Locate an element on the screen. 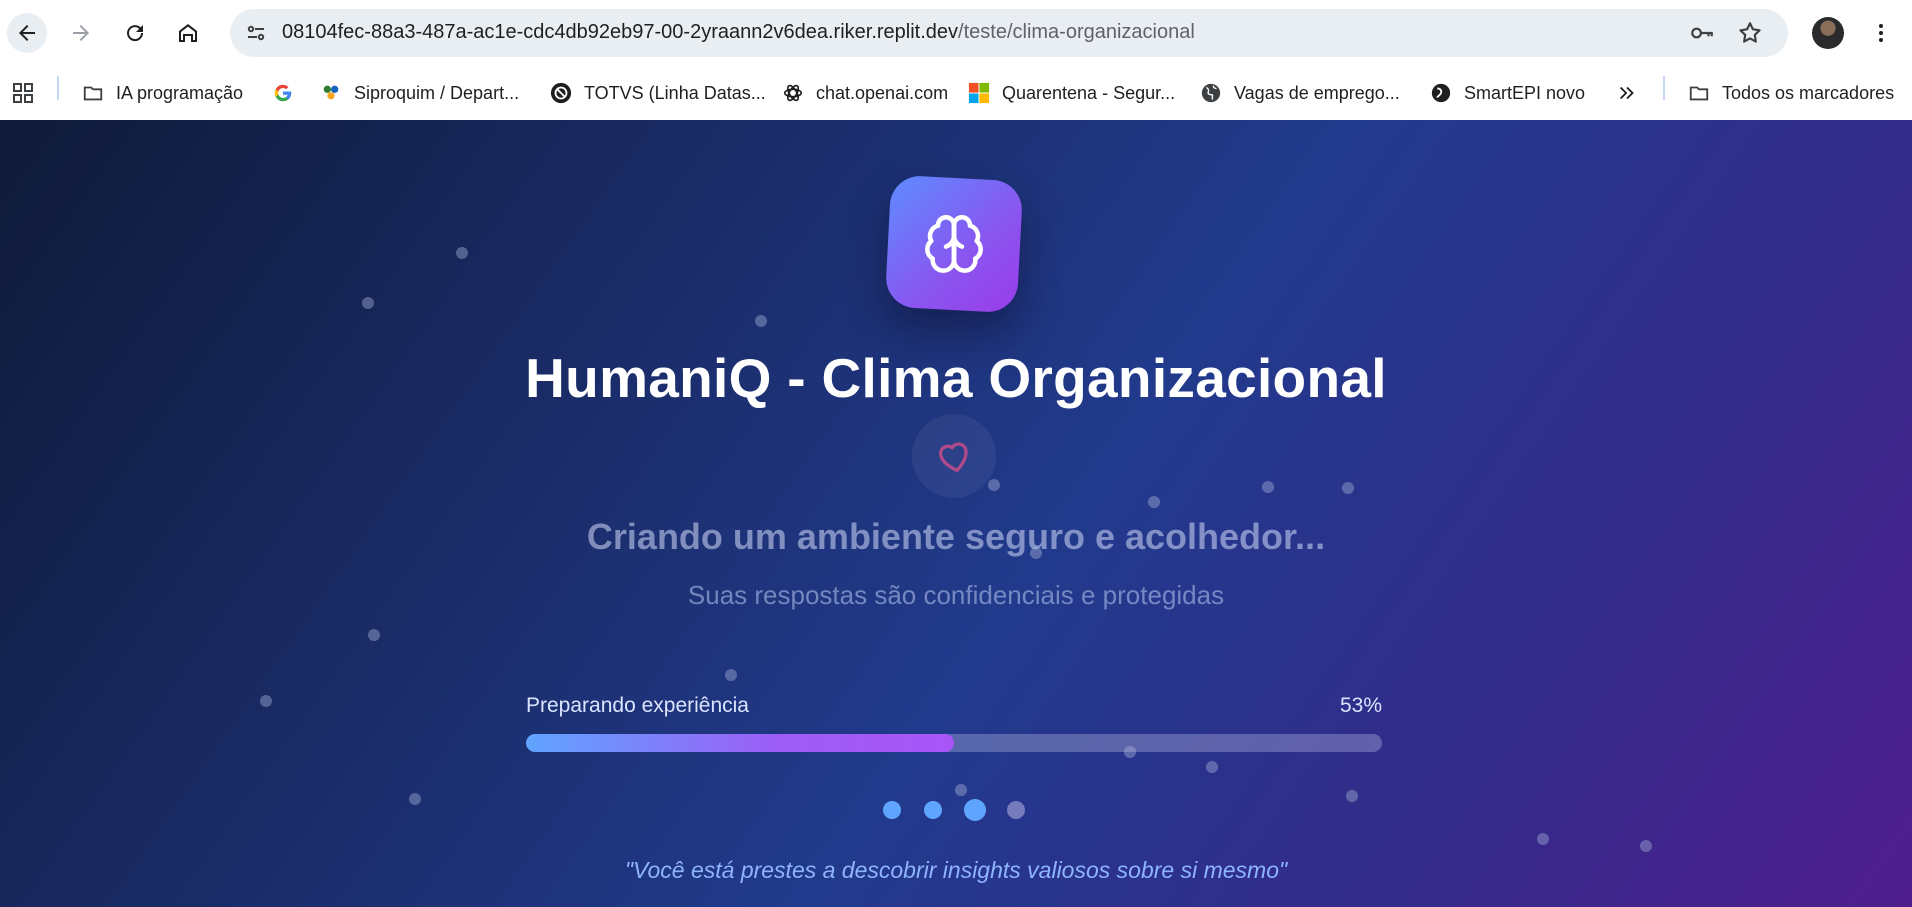 The image size is (1912, 907). reload-button is located at coordinates (135, 33).